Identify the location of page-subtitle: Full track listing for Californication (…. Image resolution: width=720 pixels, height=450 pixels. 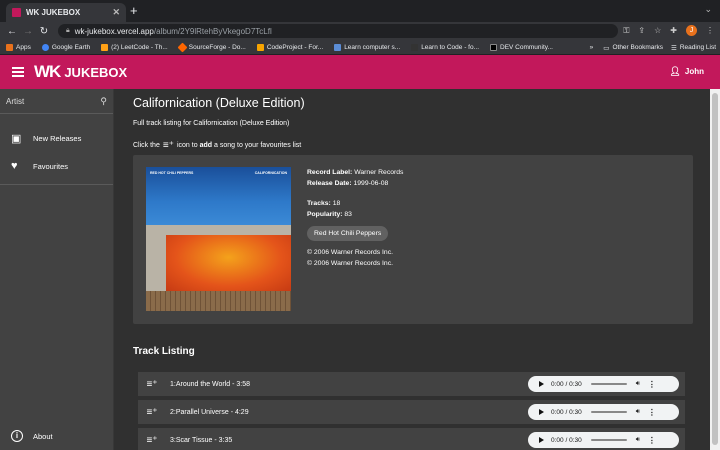
(211, 123).